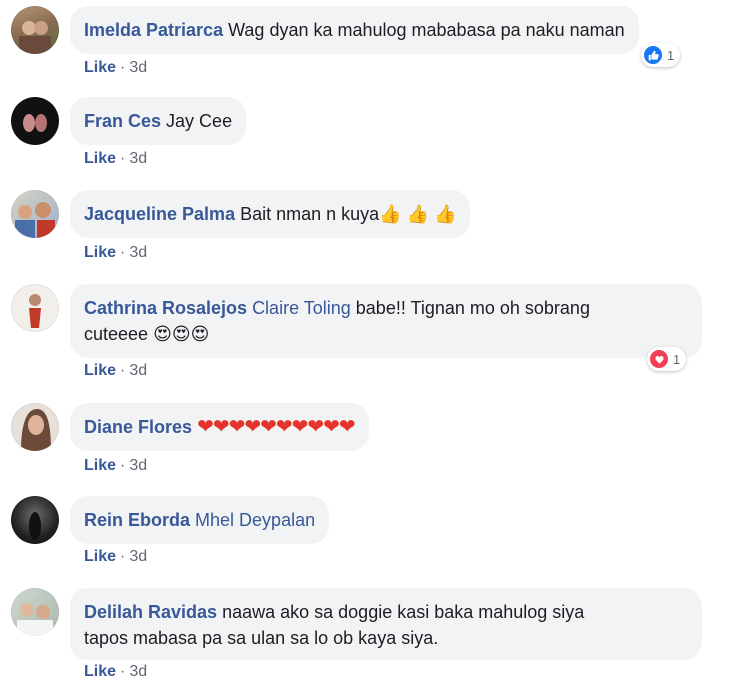  I want to click on comment-author: Diane Flores, so click(138, 427).